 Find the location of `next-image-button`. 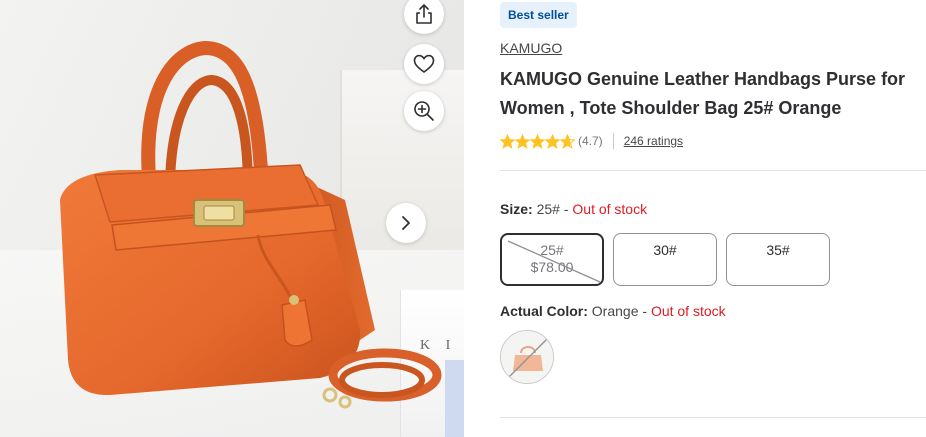

next-image-button is located at coordinates (406, 223).